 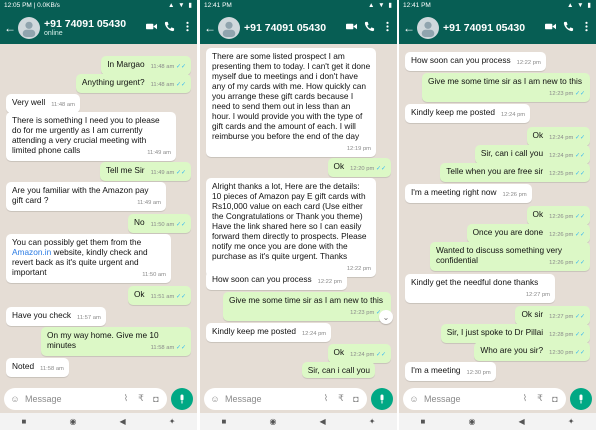 I want to click on message-bubble: I'm a meeting right now 12:26 pm, so click(x=468, y=193).